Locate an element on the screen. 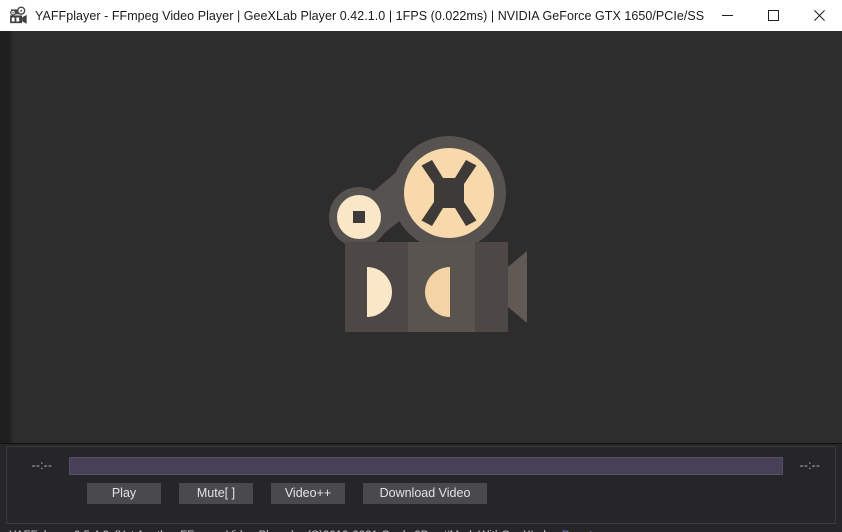 The image size is (842, 532). maximize-icon is located at coordinates (773, 15).